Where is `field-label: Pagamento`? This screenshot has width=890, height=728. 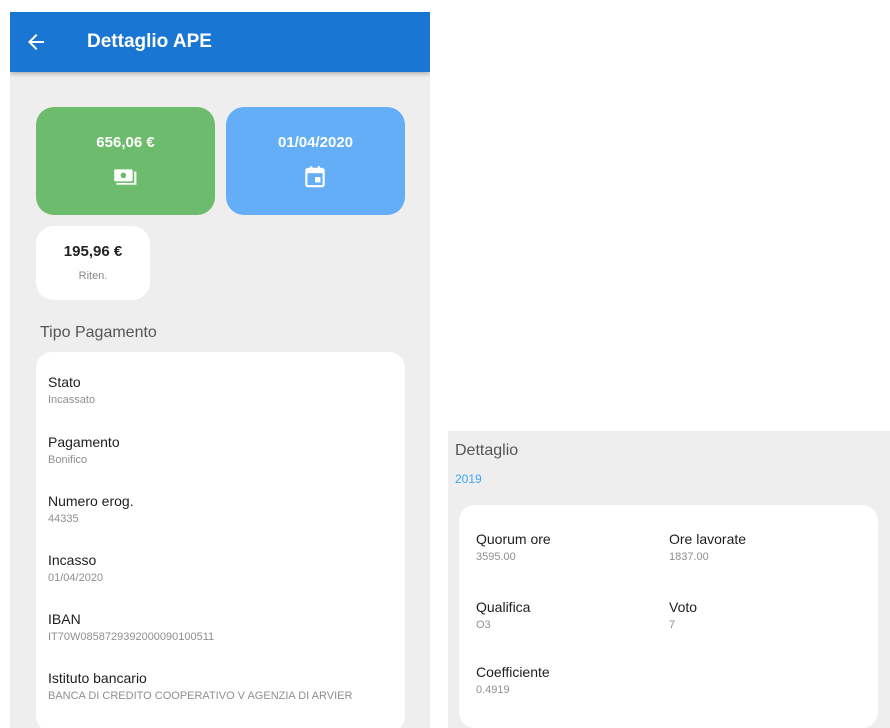
field-label: Pagamento is located at coordinates (84, 442).